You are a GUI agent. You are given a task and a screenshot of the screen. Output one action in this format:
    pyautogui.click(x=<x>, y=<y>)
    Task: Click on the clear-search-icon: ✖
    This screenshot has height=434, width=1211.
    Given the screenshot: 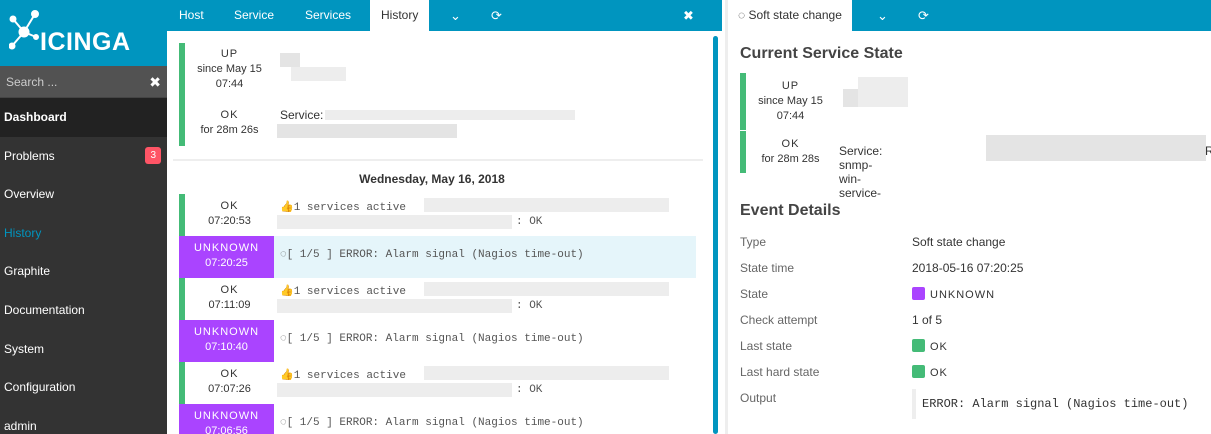 What is the action you would take?
    pyautogui.click(x=155, y=82)
    